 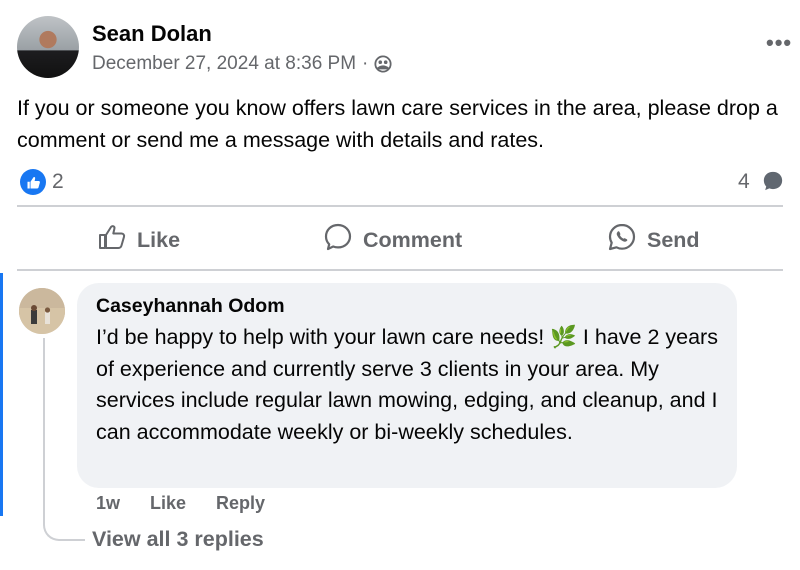 What do you see at coordinates (178, 539) in the screenshot?
I see `view-replies-link: View all 3 replies` at bounding box center [178, 539].